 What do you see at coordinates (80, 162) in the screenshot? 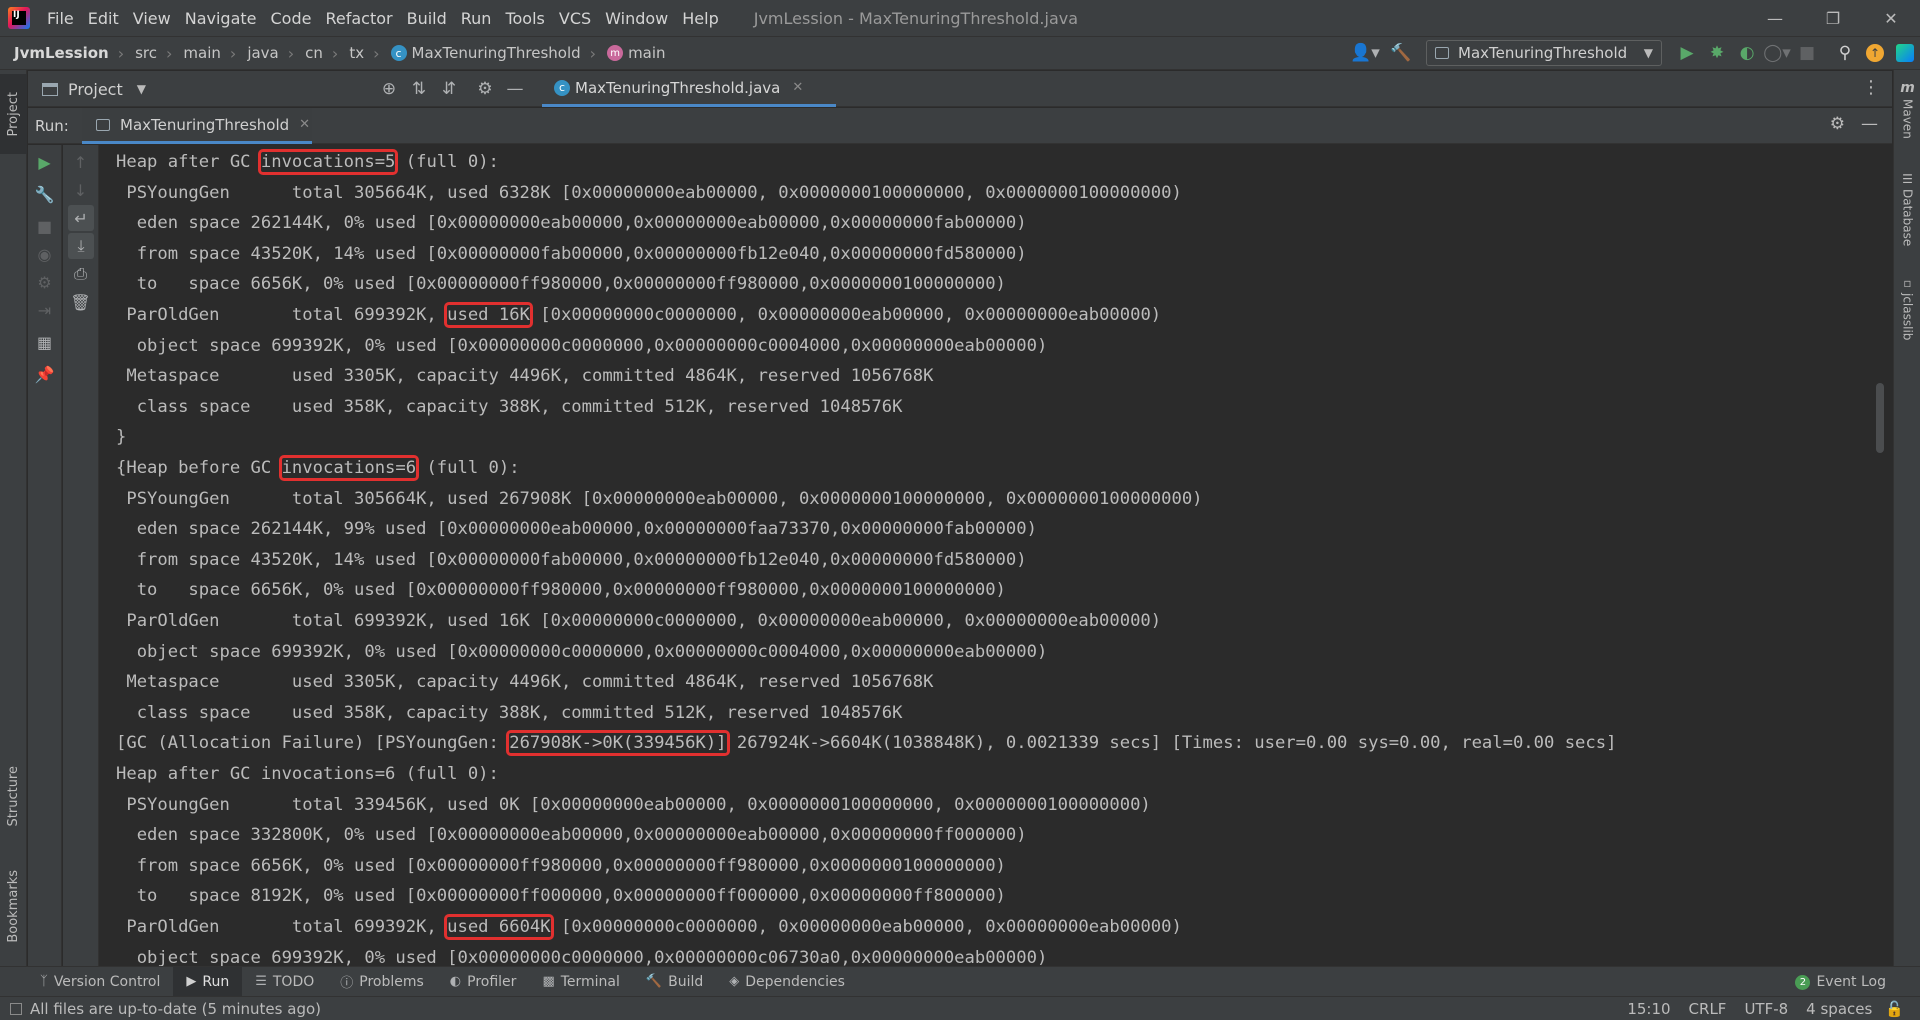
I see `arrow-up-icon: ↑` at bounding box center [80, 162].